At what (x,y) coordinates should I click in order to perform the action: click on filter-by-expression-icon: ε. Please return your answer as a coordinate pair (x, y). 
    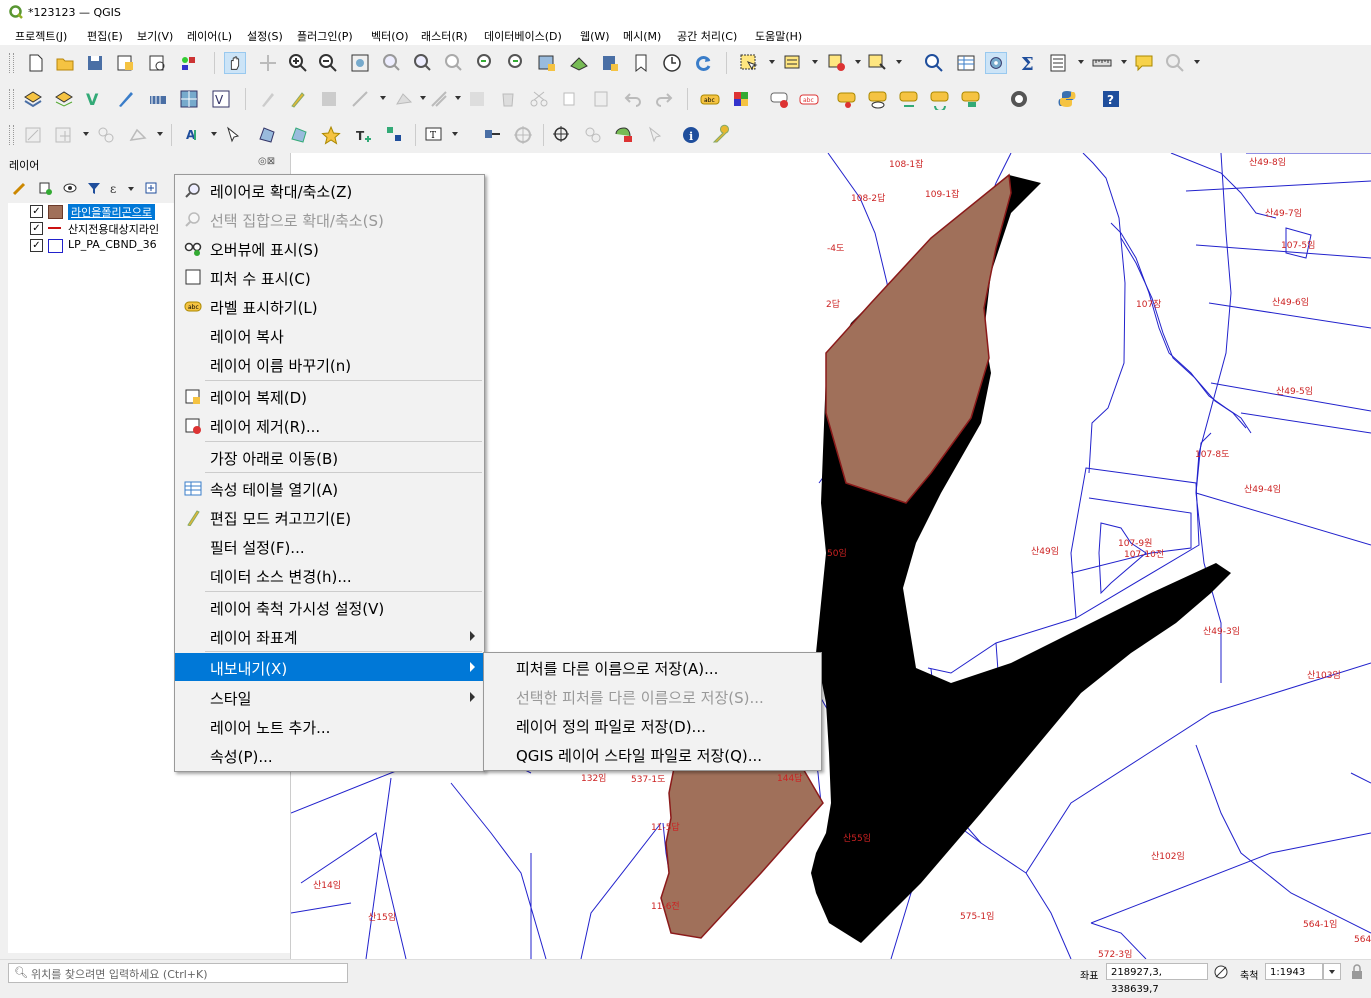
    Looking at the image, I should click on (116, 188).